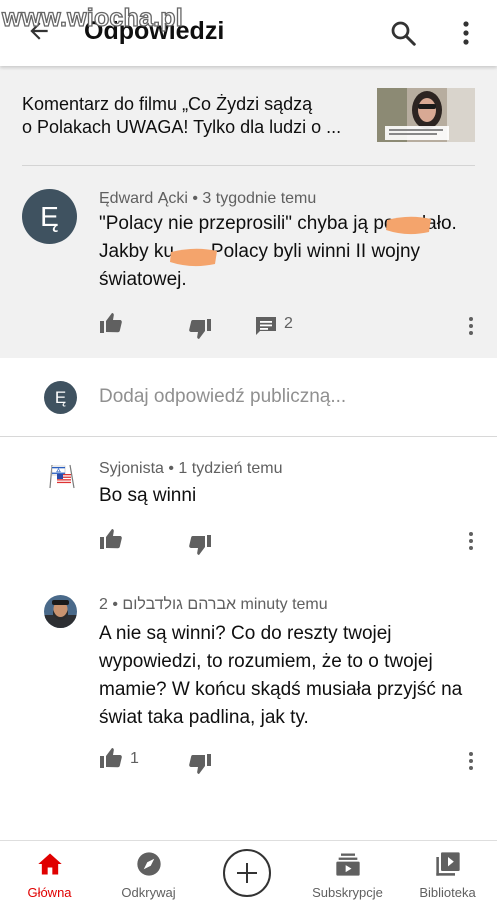  Describe the element at coordinates (49, 892) in the screenshot. I see `nav-label: Główna` at that location.